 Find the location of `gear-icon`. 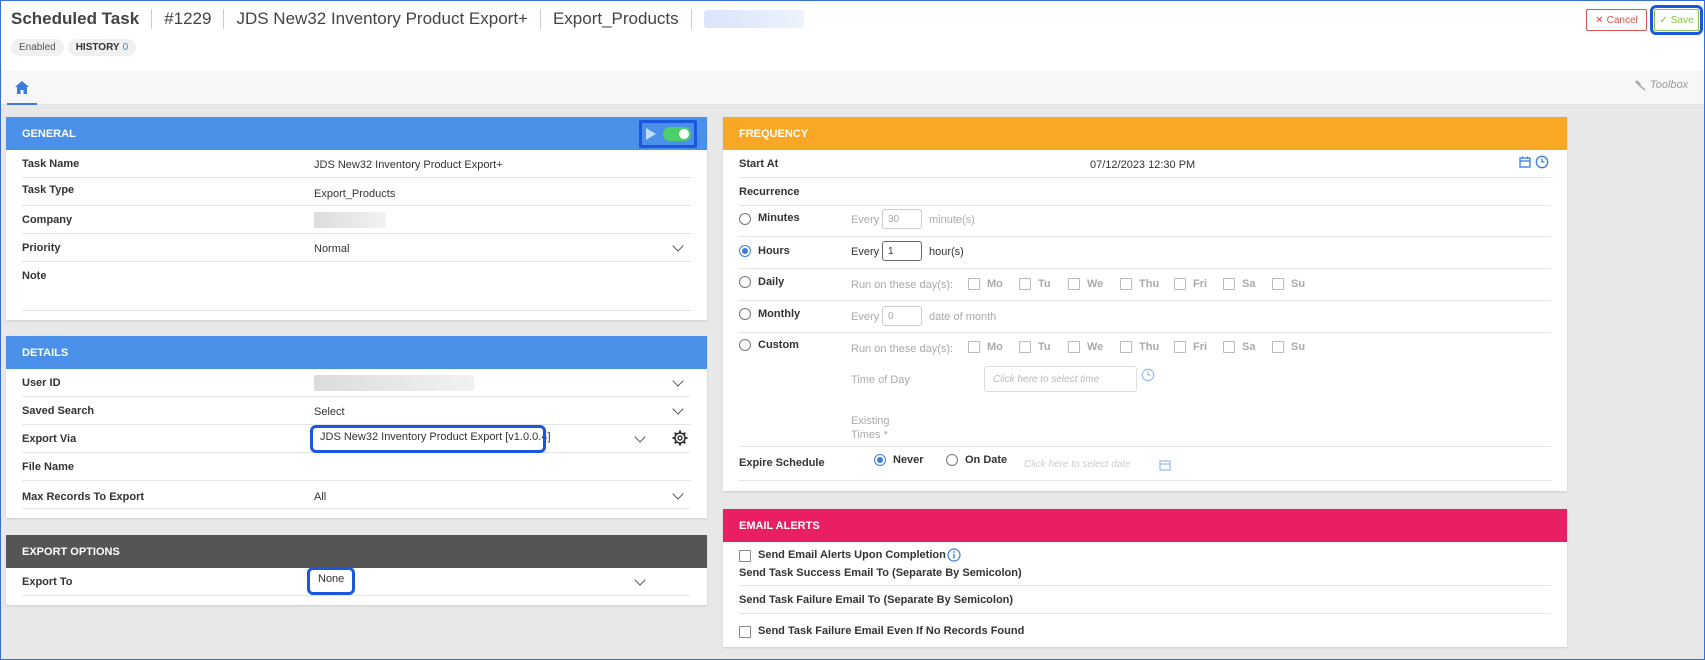

gear-icon is located at coordinates (680, 438).